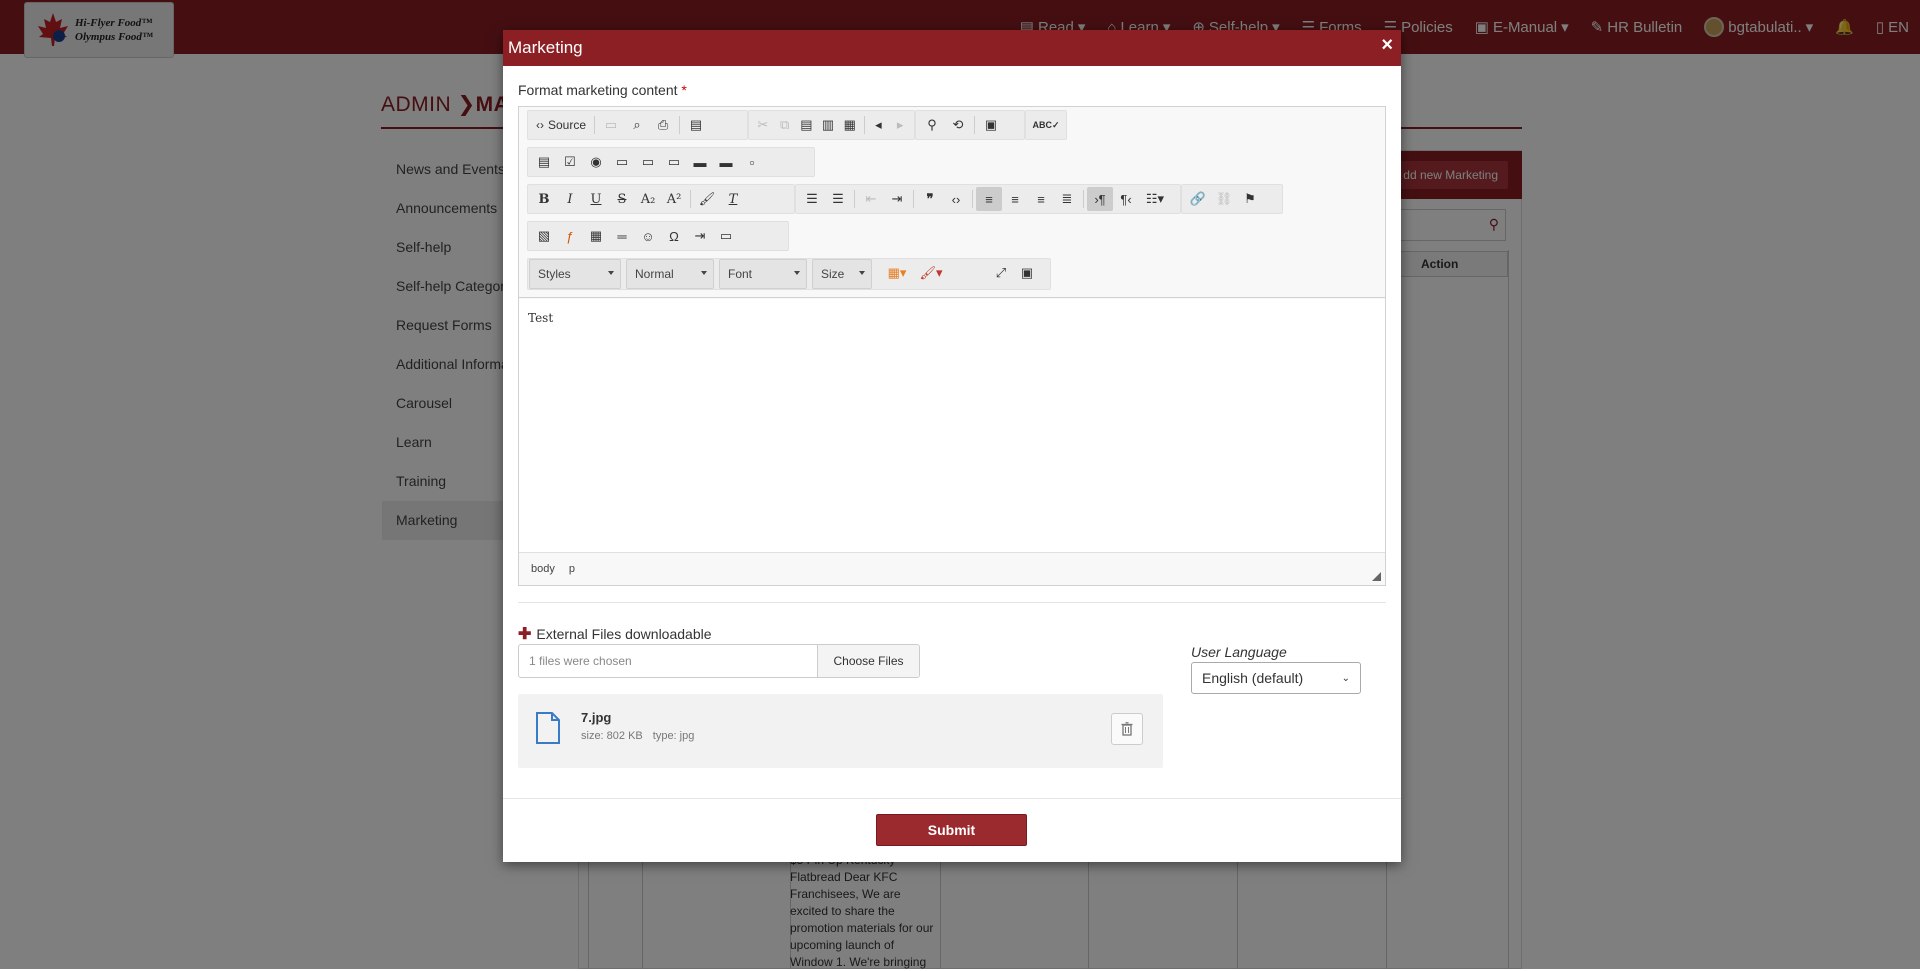 The height and width of the screenshot is (971, 1920). What do you see at coordinates (879, 125) in the screenshot?
I see `undo-icon: ◂` at bounding box center [879, 125].